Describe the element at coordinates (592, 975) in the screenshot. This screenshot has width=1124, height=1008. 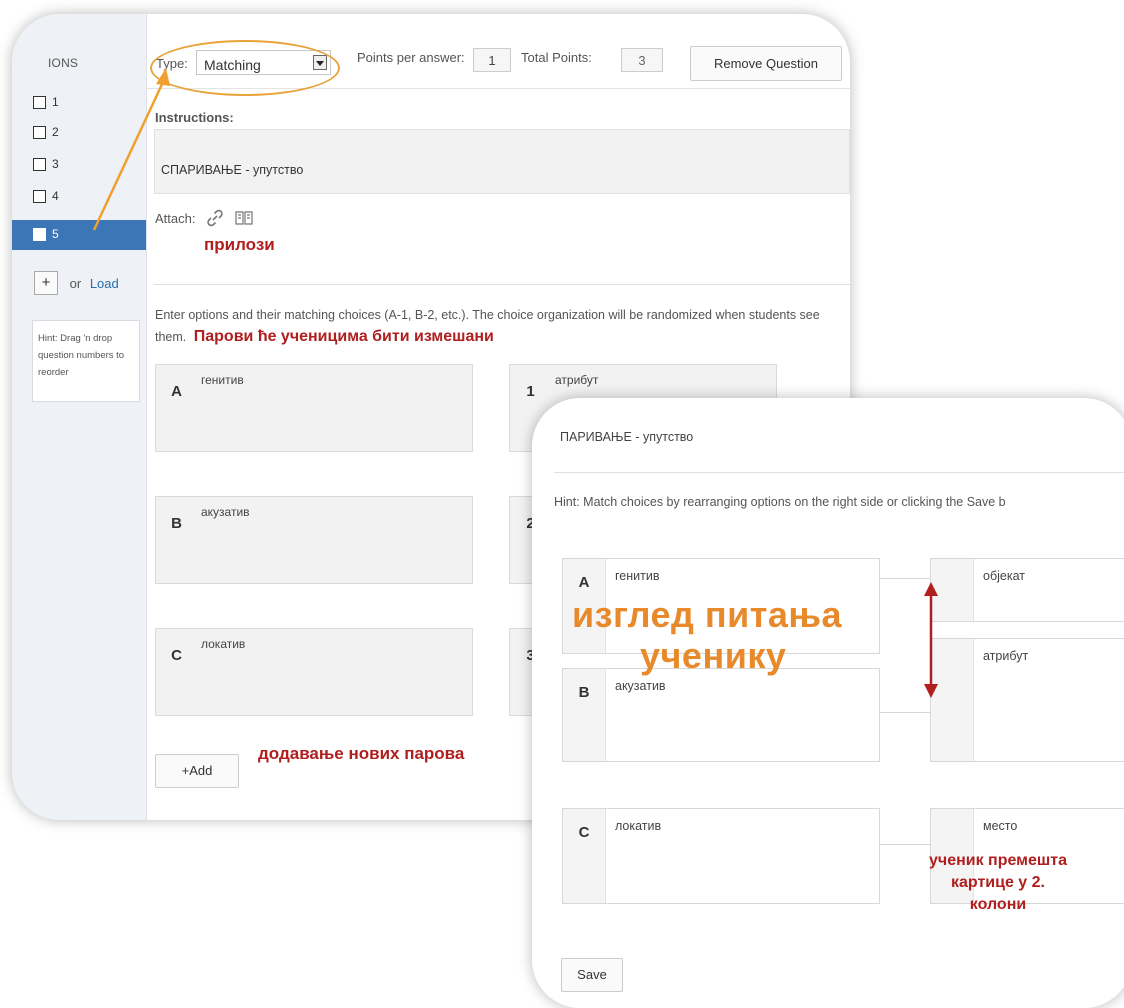
I see `save-button: Save` at that location.